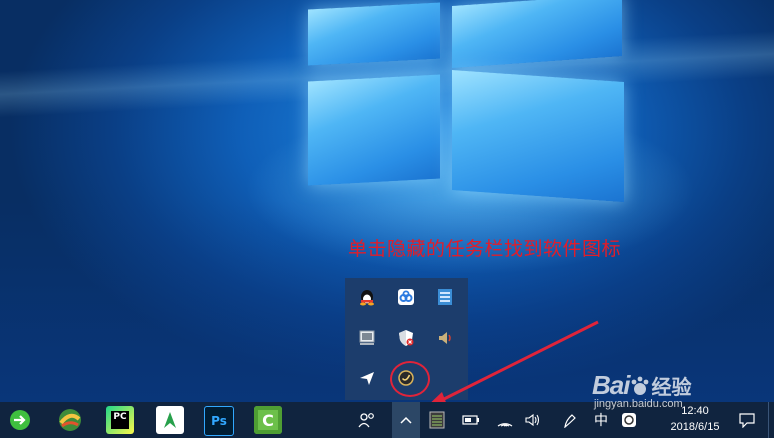 The image size is (774, 438). I want to click on battery-icon, so click(471, 420).